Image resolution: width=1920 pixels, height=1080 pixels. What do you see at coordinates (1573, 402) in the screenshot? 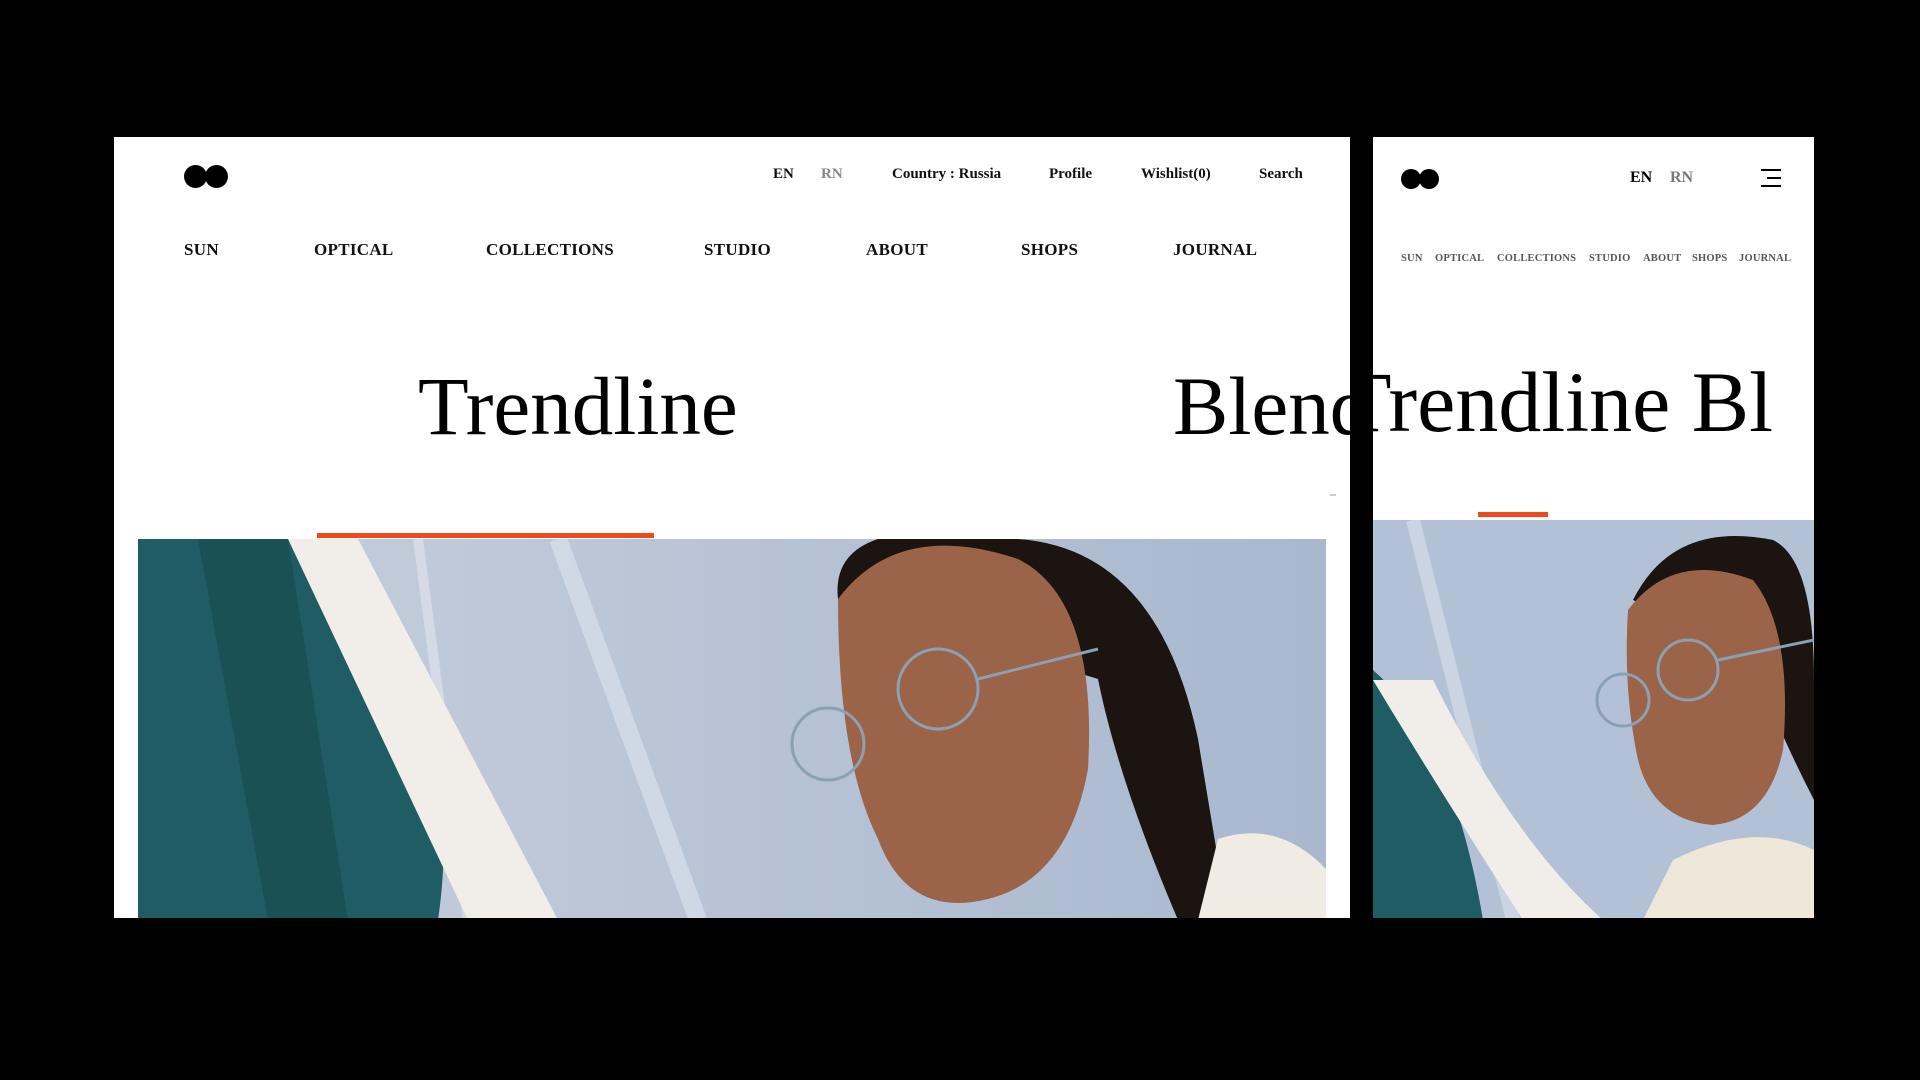
I see `hero-title: Trendline Bl` at bounding box center [1573, 402].